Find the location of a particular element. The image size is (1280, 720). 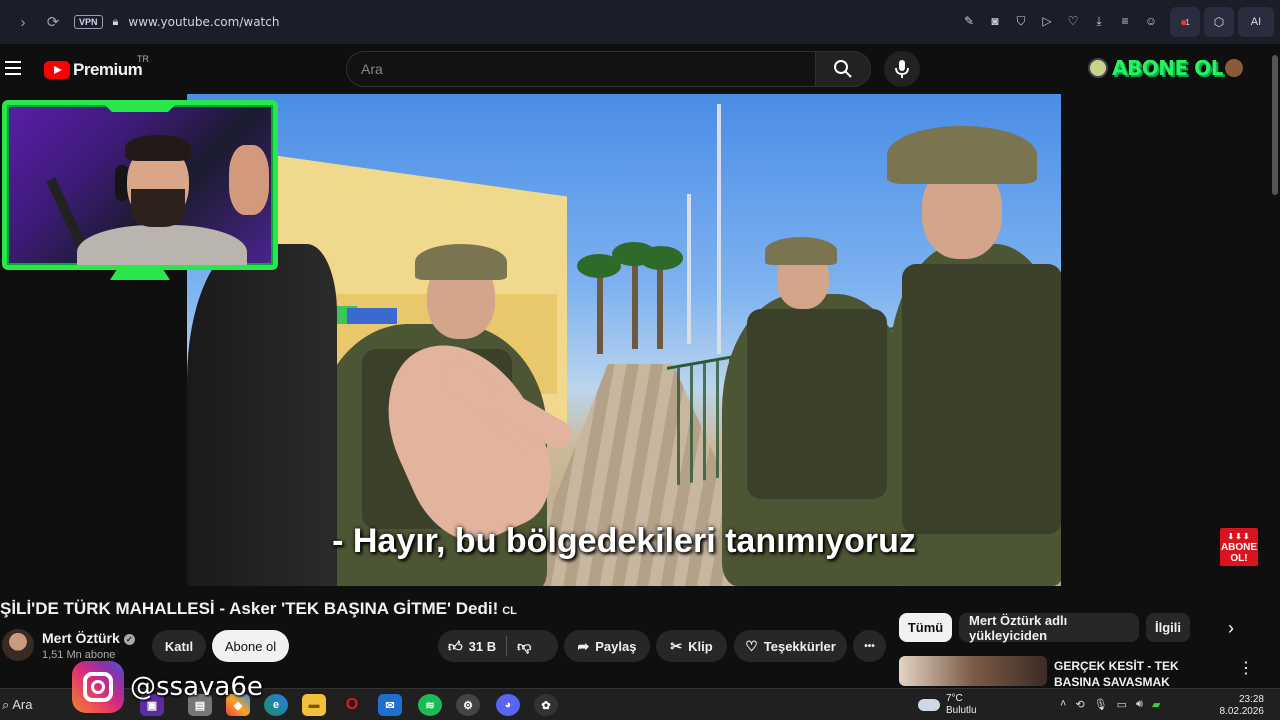

chip-all-label: Tümü is located at coordinates (925, 627).